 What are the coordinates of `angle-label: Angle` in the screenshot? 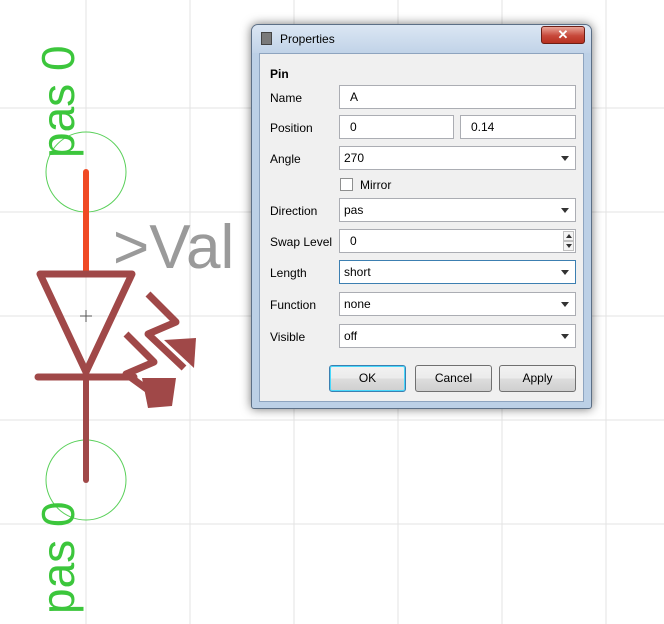 It's located at (285, 159).